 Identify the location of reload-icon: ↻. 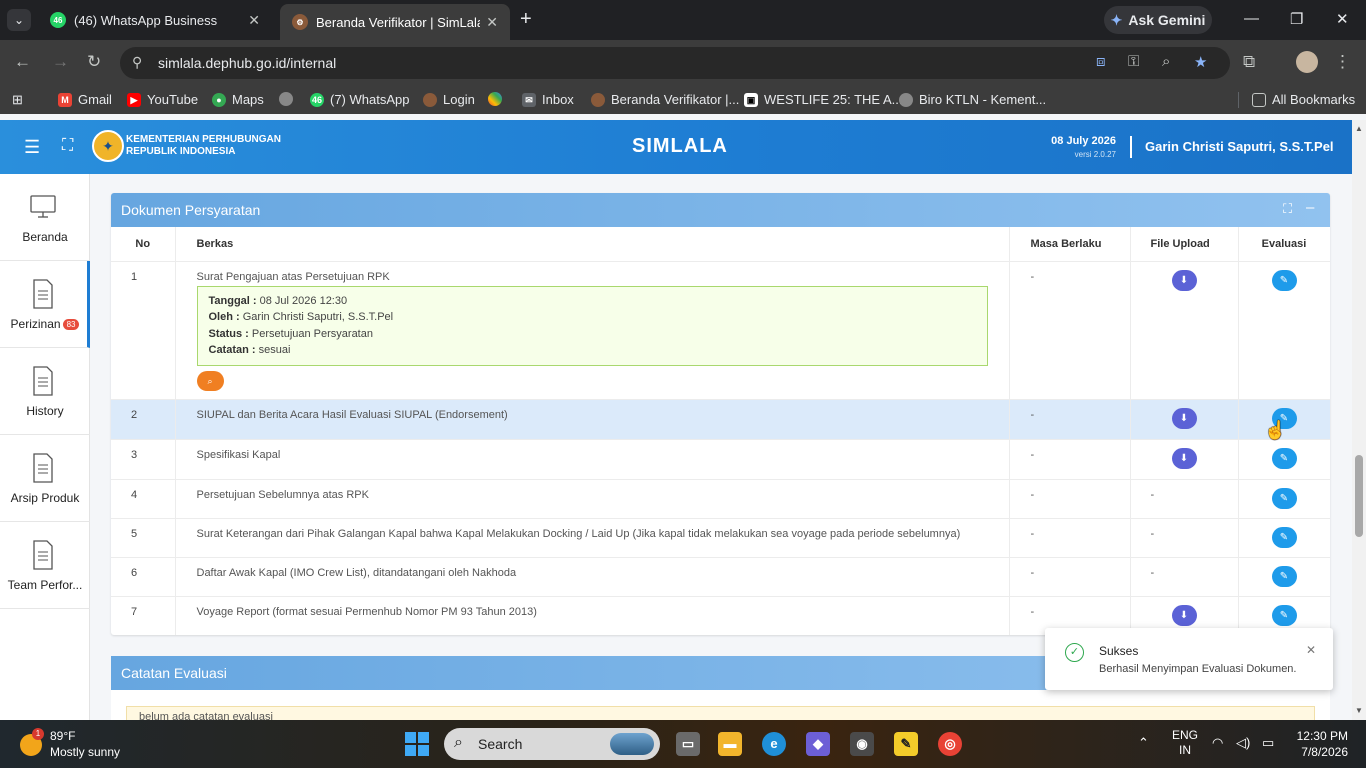
(94, 62).